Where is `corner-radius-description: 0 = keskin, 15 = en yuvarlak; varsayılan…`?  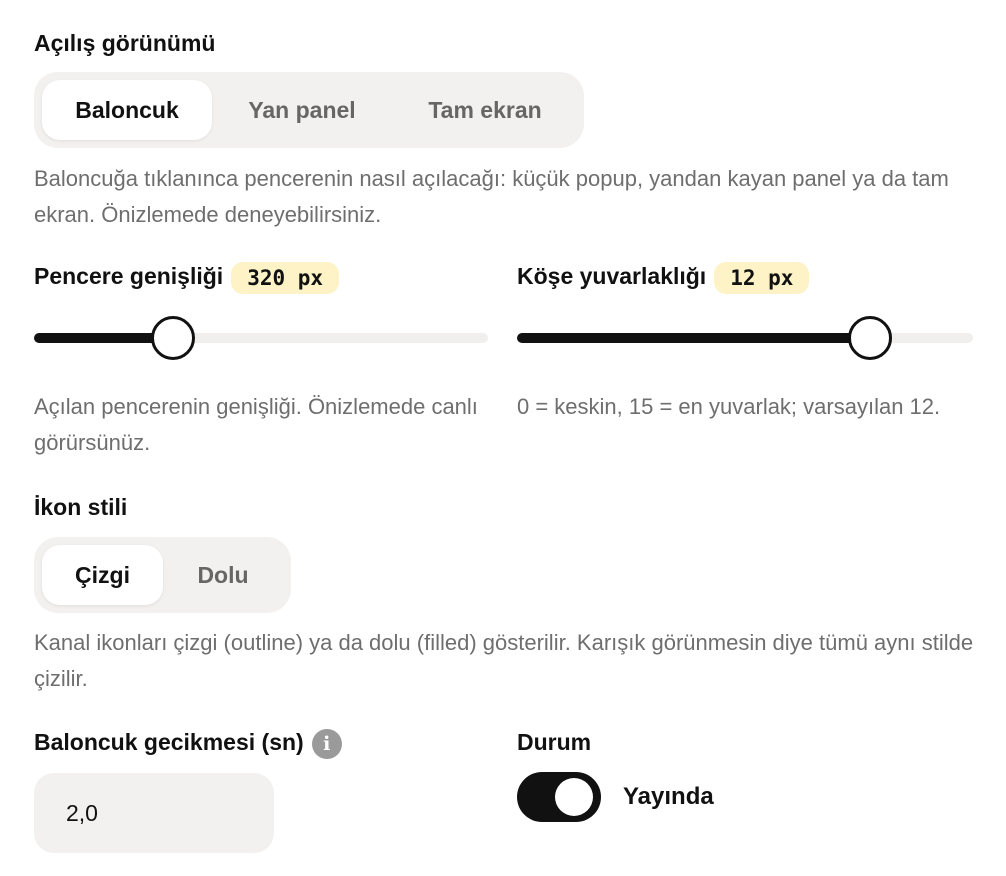 corner-radius-description: 0 = keskin, 15 = en yuvarlak; varsayılan… is located at coordinates (729, 406).